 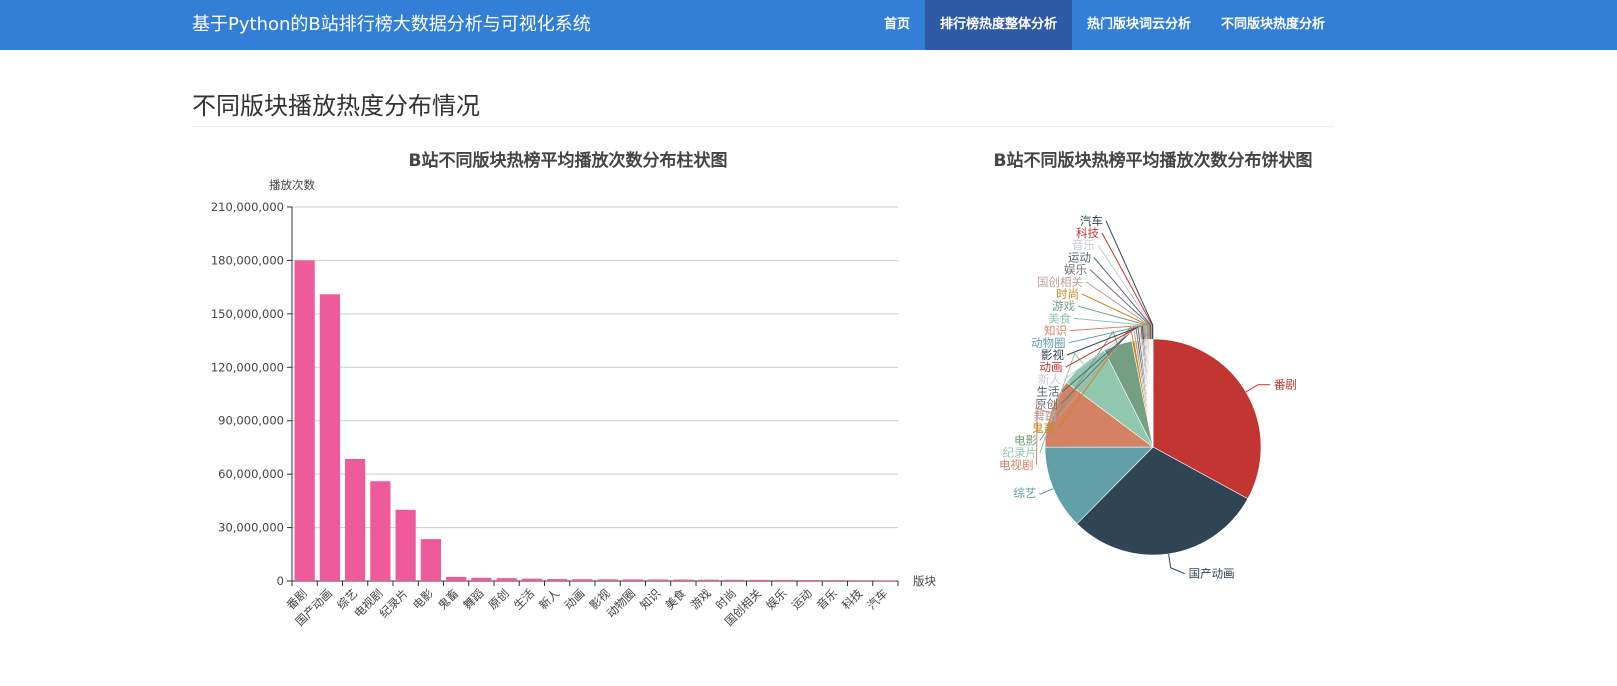 What do you see at coordinates (456, 578) in the screenshot?
I see `bar-鬼畜` at bounding box center [456, 578].